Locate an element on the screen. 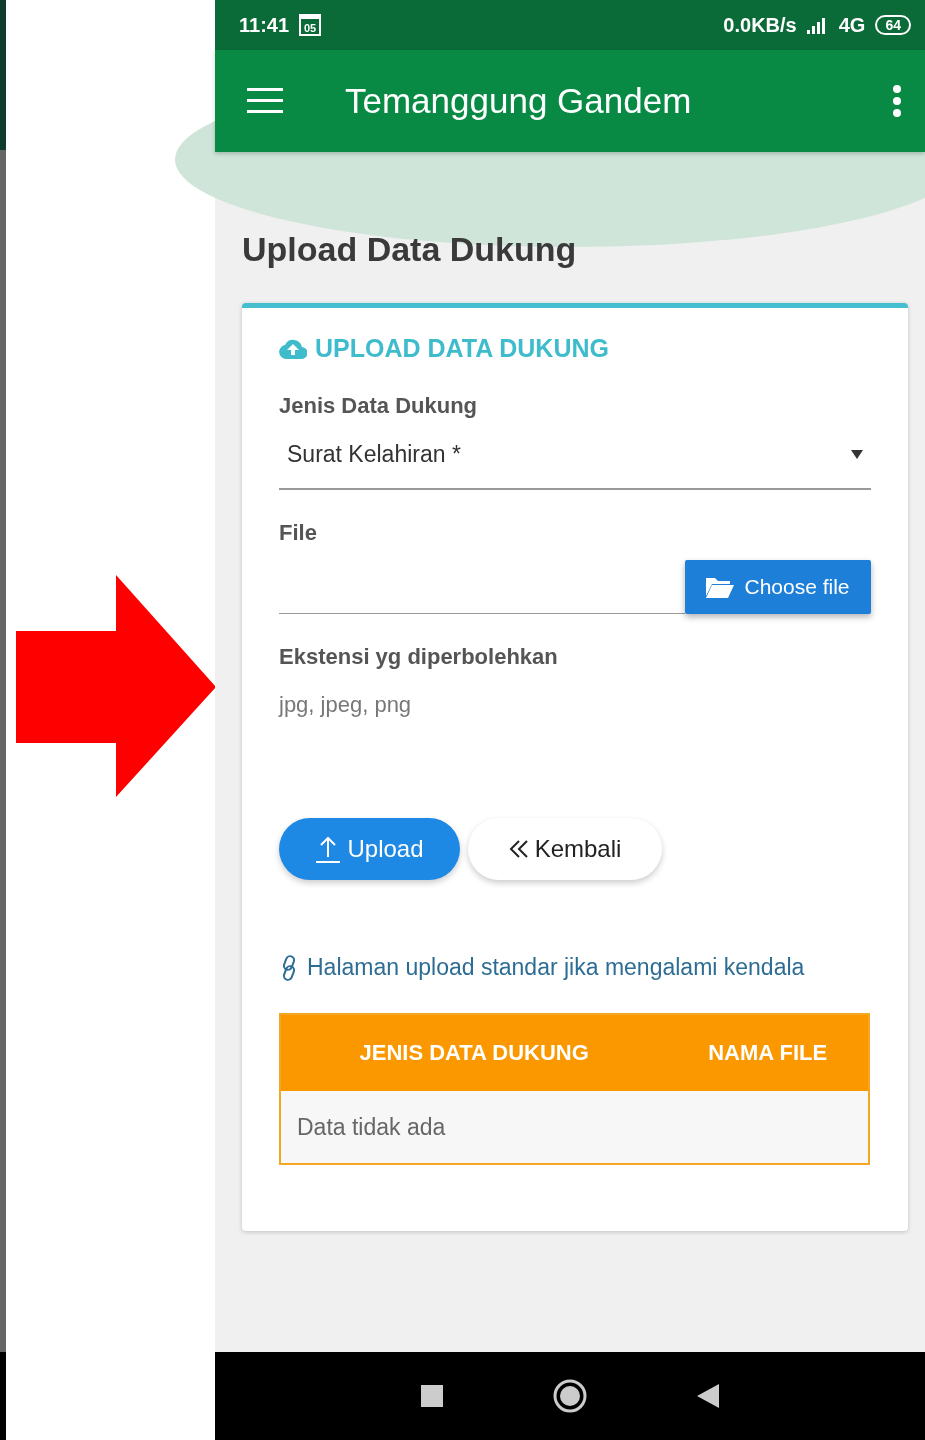  home-icon is located at coordinates (570, 1396).